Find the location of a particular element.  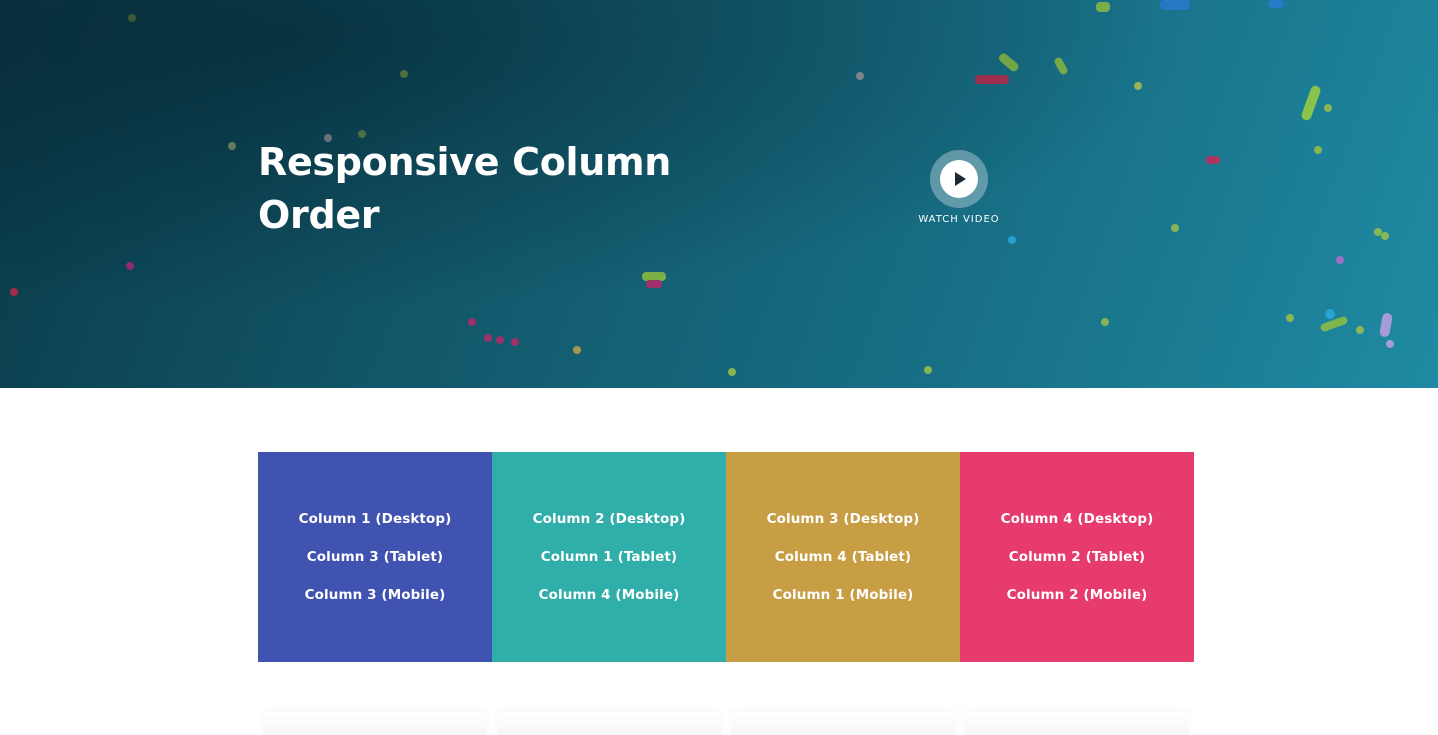

column-4-mobile-label: Column 2 (Mobile) is located at coordinates (1077, 595).